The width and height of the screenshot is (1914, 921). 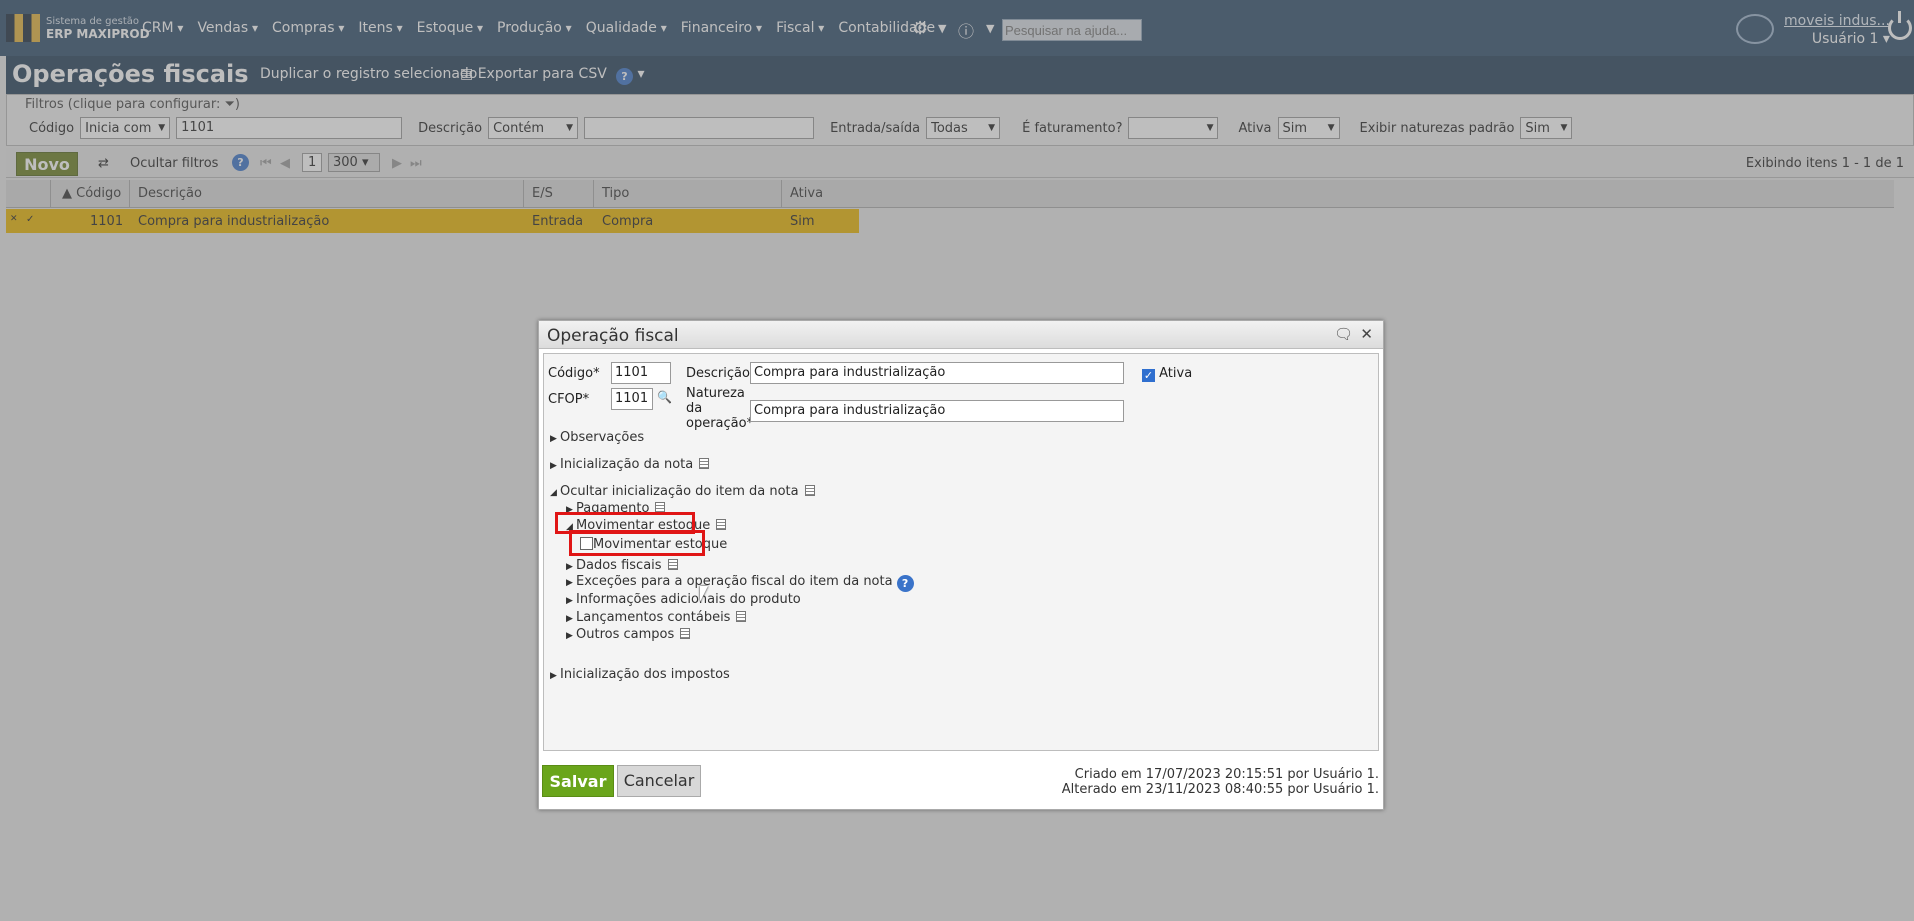 What do you see at coordinates (597, 437) in the screenshot?
I see `section-observacoes: ▶ Observações` at bounding box center [597, 437].